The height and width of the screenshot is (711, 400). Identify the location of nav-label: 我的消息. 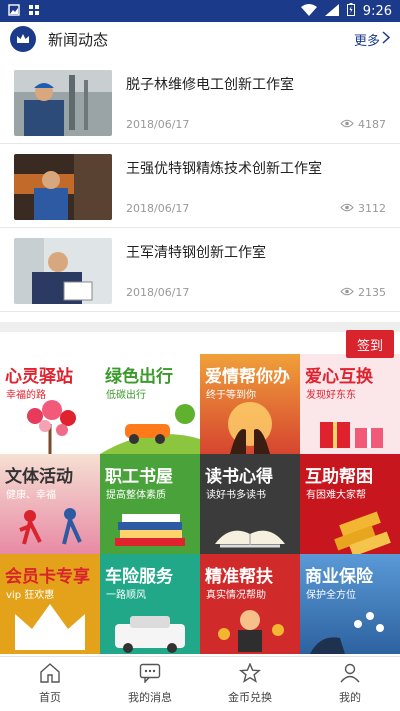
(150, 697).